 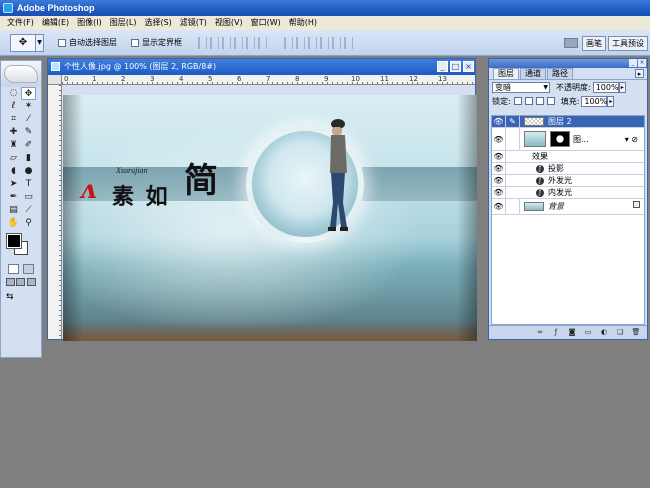 I want to click on menu-select: 选择(S), so click(x=157, y=23).